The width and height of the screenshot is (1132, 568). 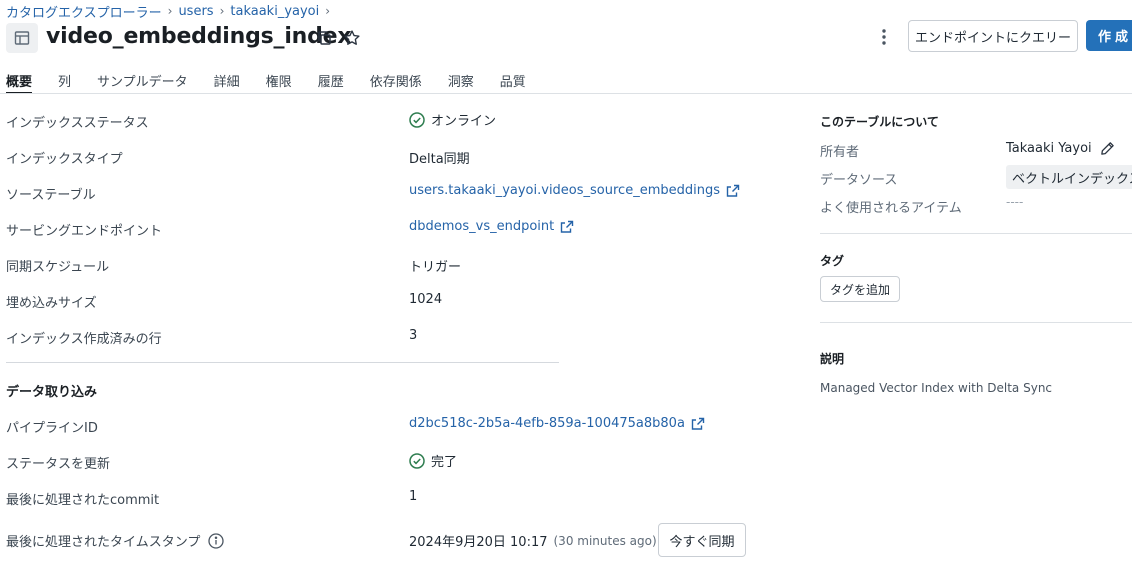 I want to click on last-timestamp-label: 最後に処理されたタイムスタンプ, so click(x=103, y=542).